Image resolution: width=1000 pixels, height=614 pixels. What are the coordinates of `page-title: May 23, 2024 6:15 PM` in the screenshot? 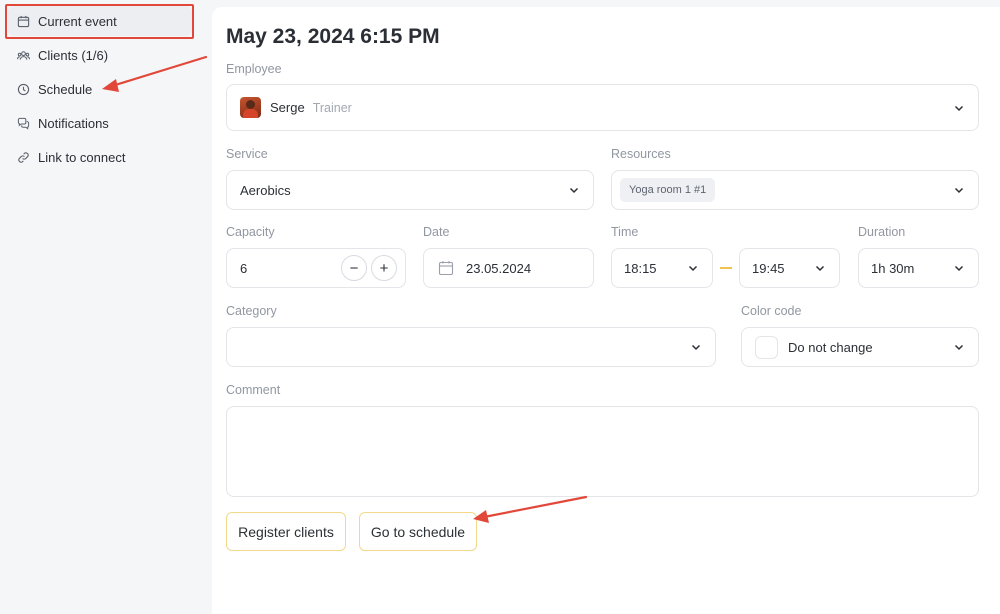 It's located at (333, 36).